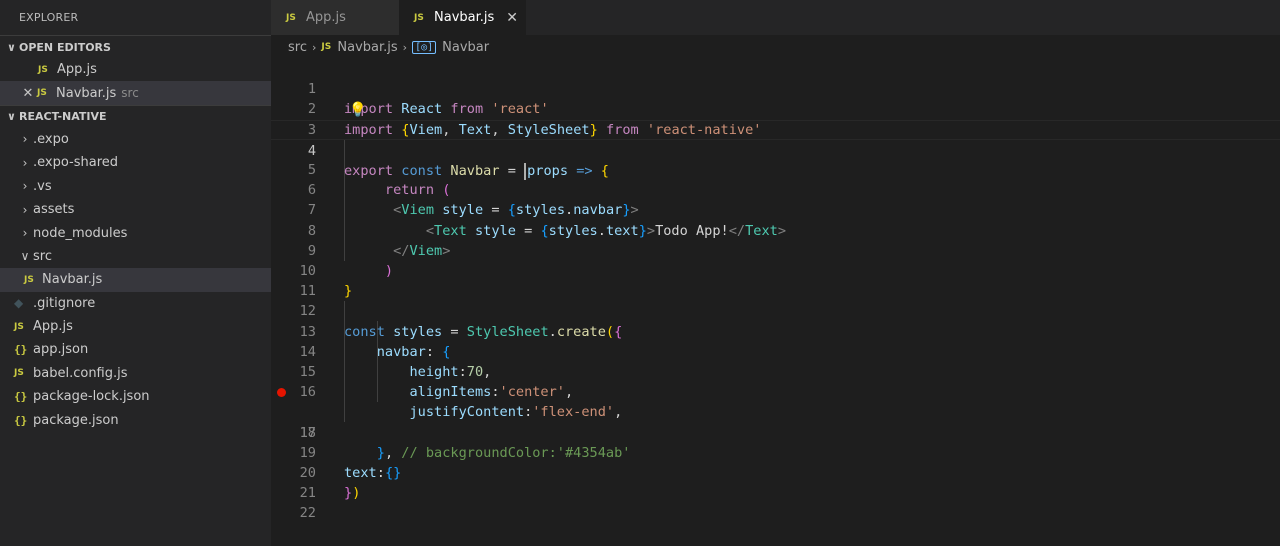 Image resolution: width=1280 pixels, height=546 pixels. I want to click on tree-item-label: app.json, so click(61, 350).